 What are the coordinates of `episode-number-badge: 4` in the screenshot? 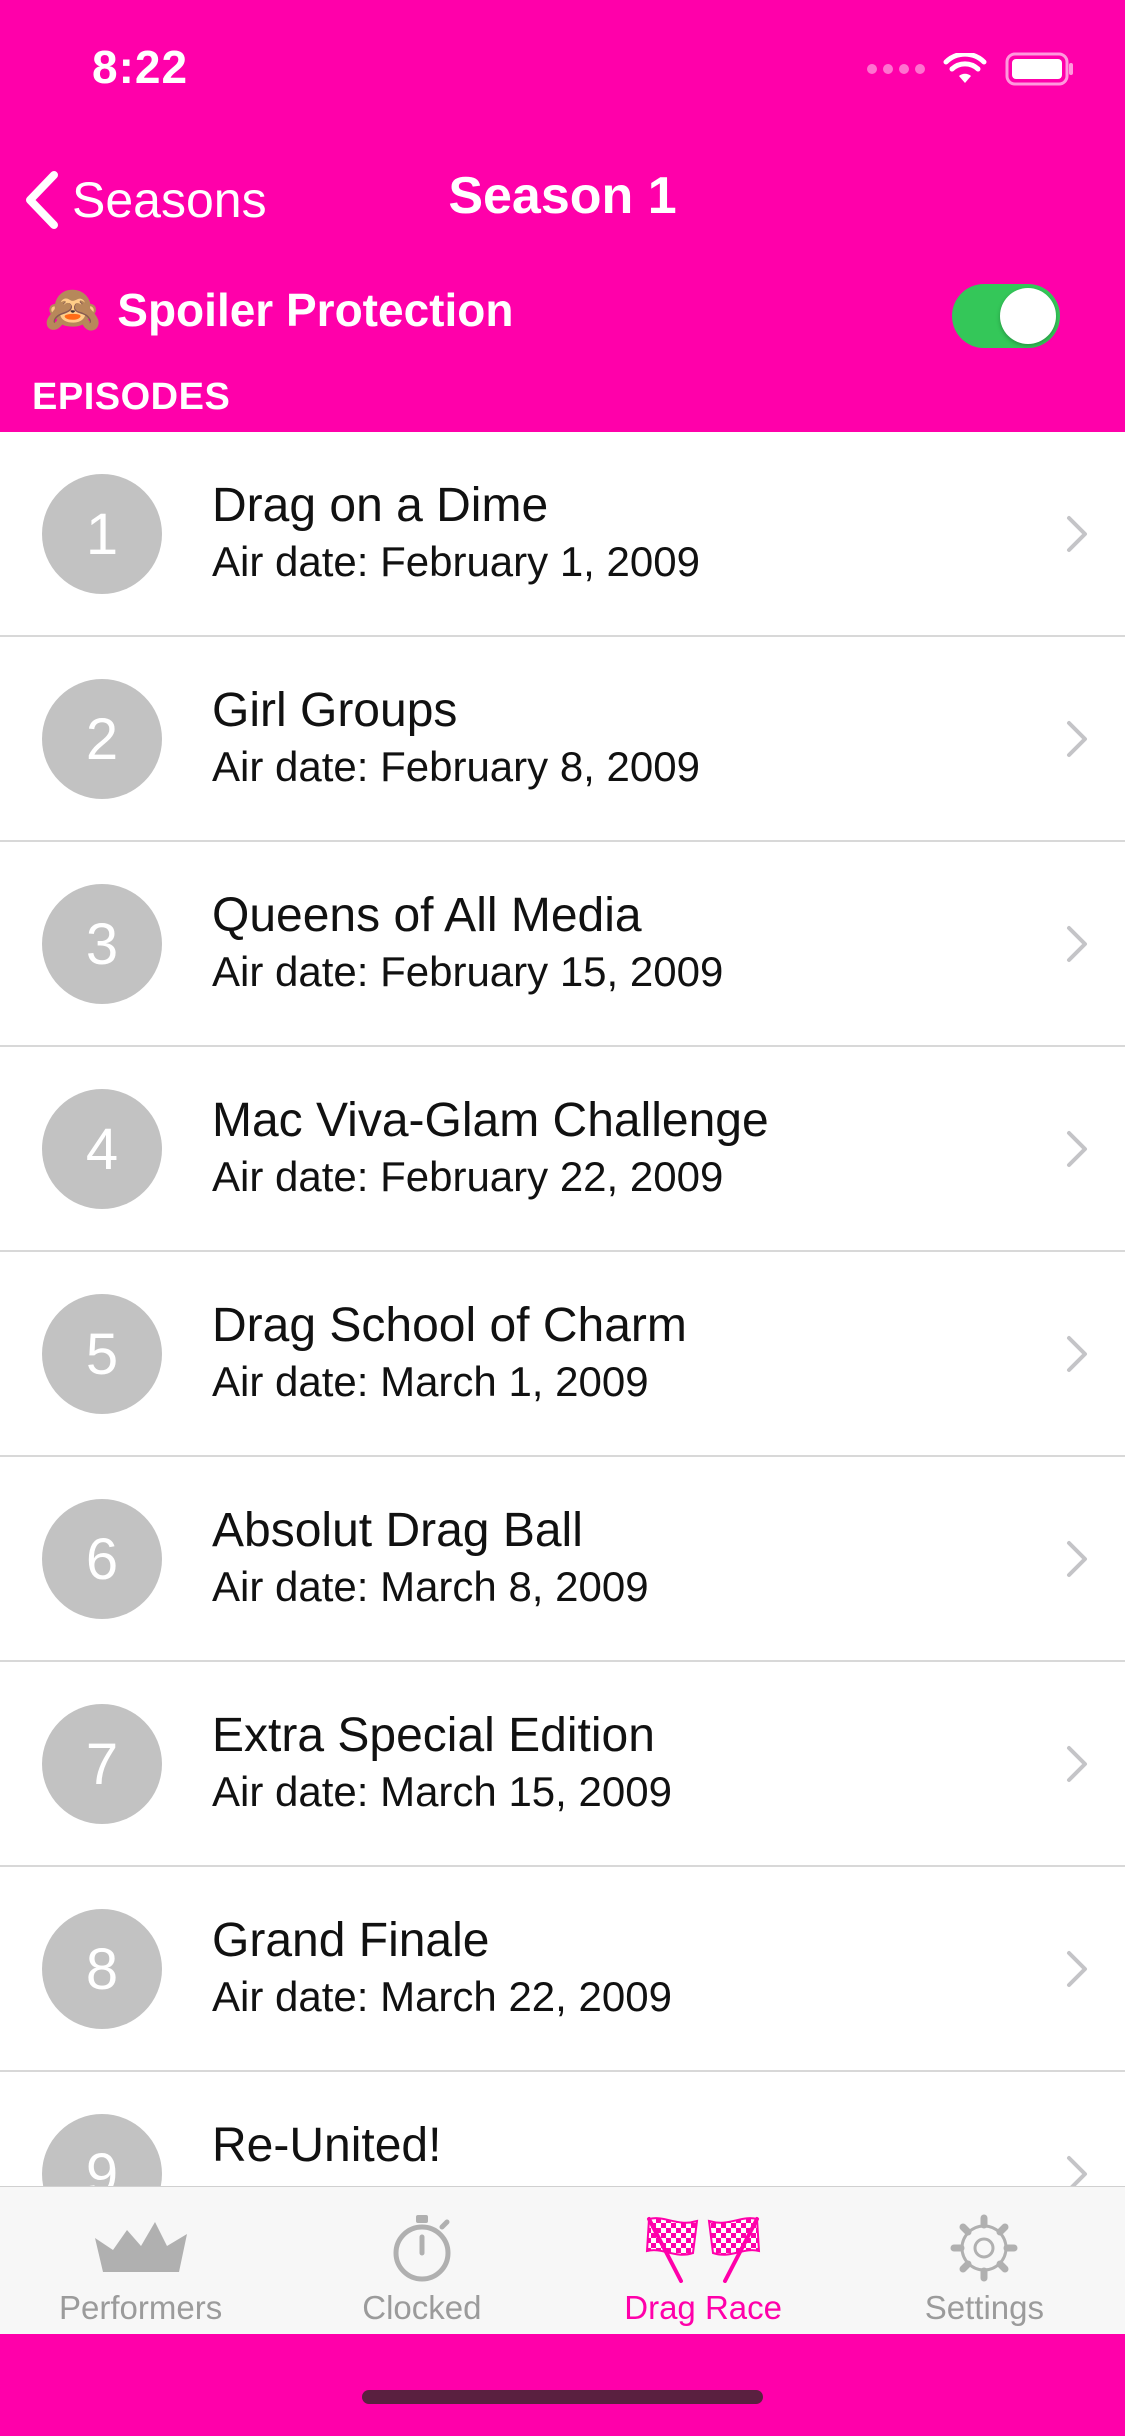 It's located at (102, 1149).